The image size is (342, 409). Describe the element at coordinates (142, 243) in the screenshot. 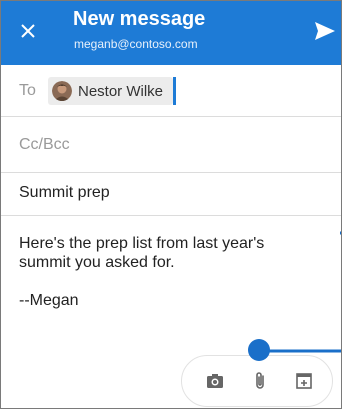

I see `body-line: Here's the prep list from last year's` at that location.